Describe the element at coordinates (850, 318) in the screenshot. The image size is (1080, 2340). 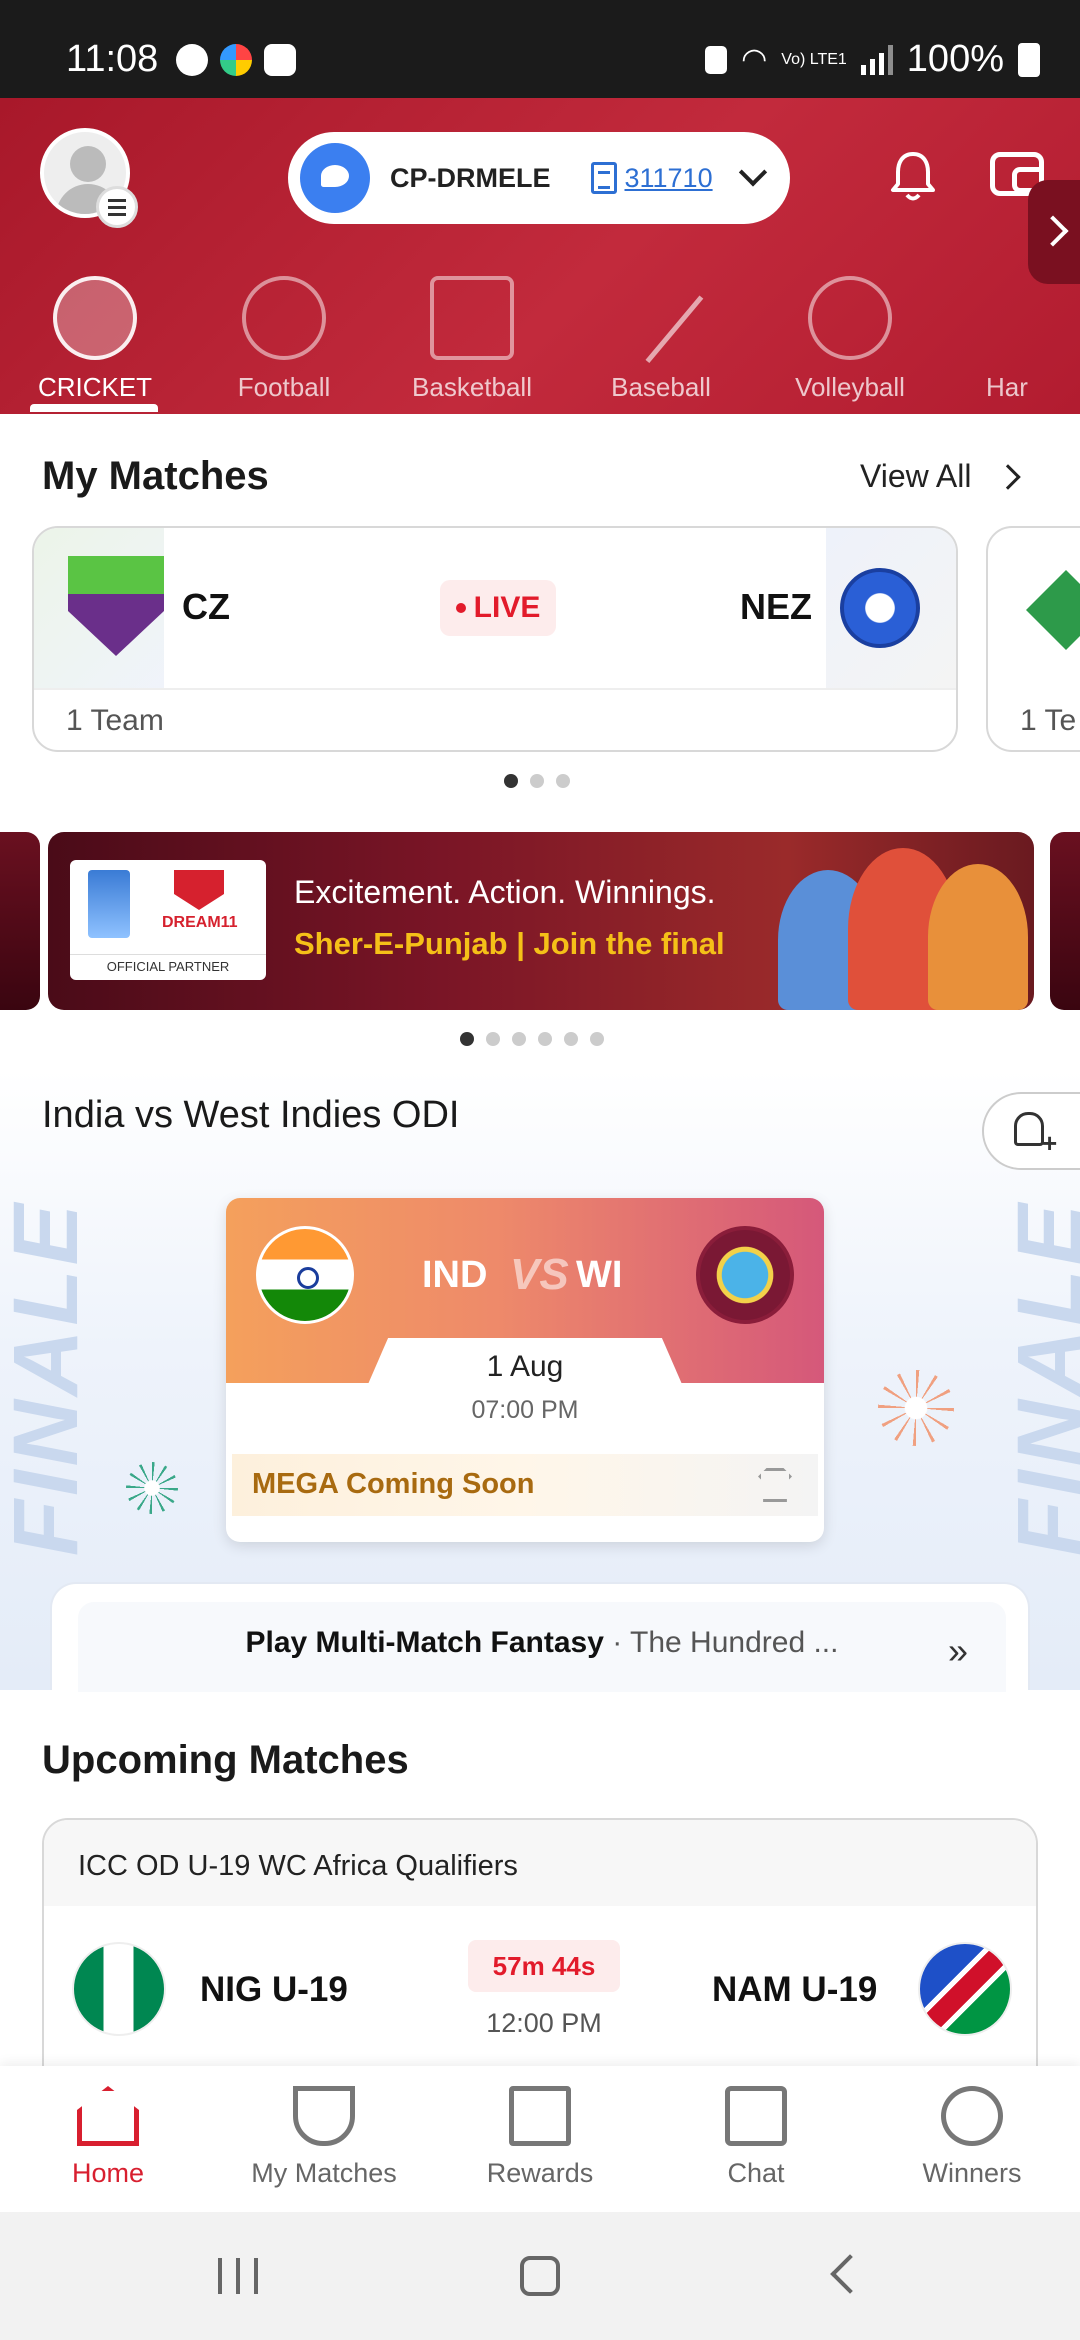
I see `volleyball-icon` at that location.